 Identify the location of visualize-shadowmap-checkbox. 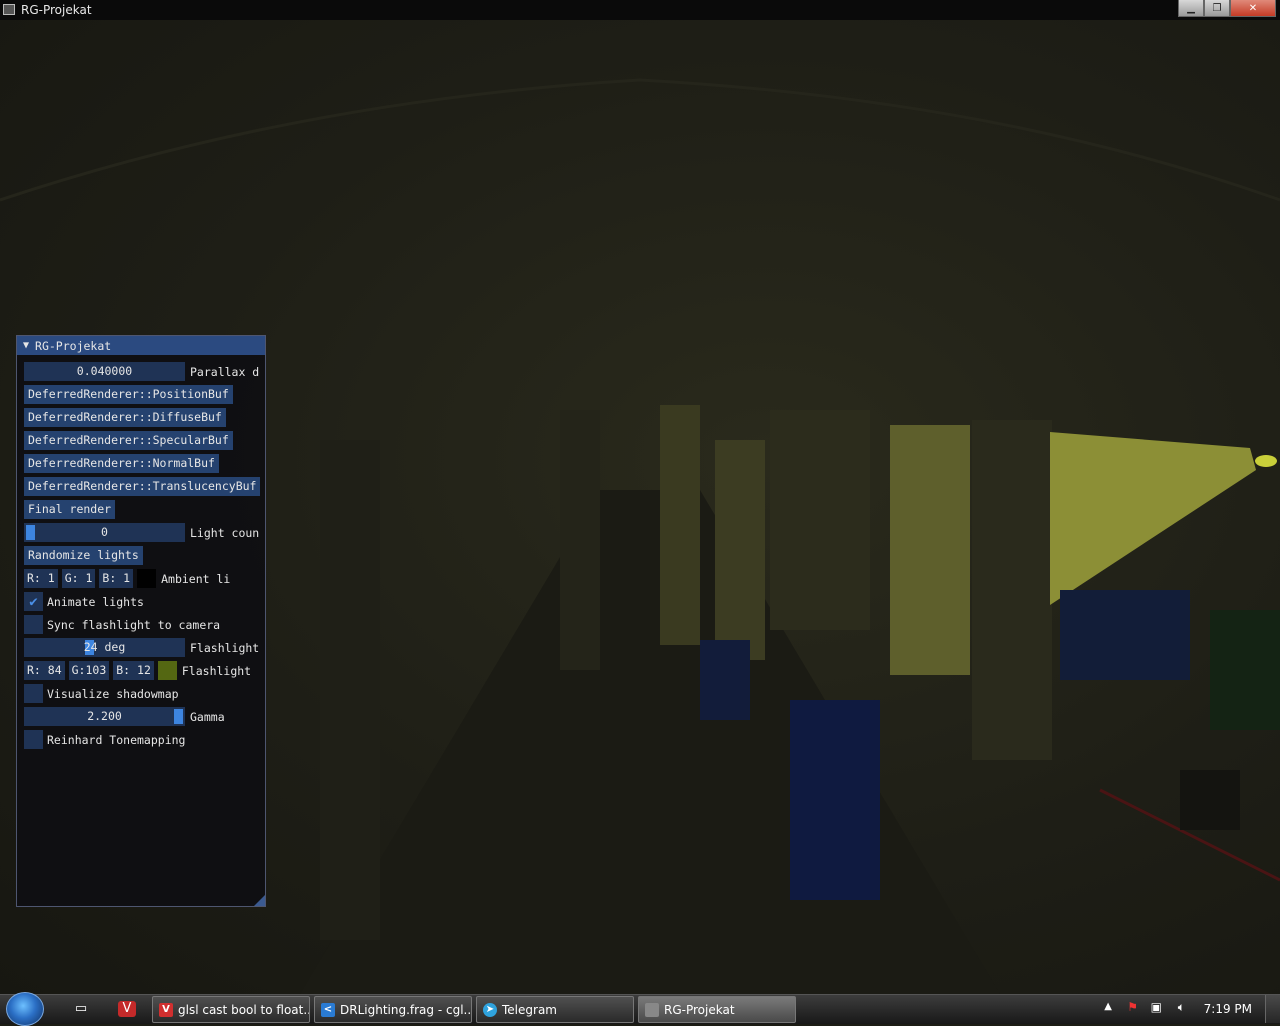
(33, 693).